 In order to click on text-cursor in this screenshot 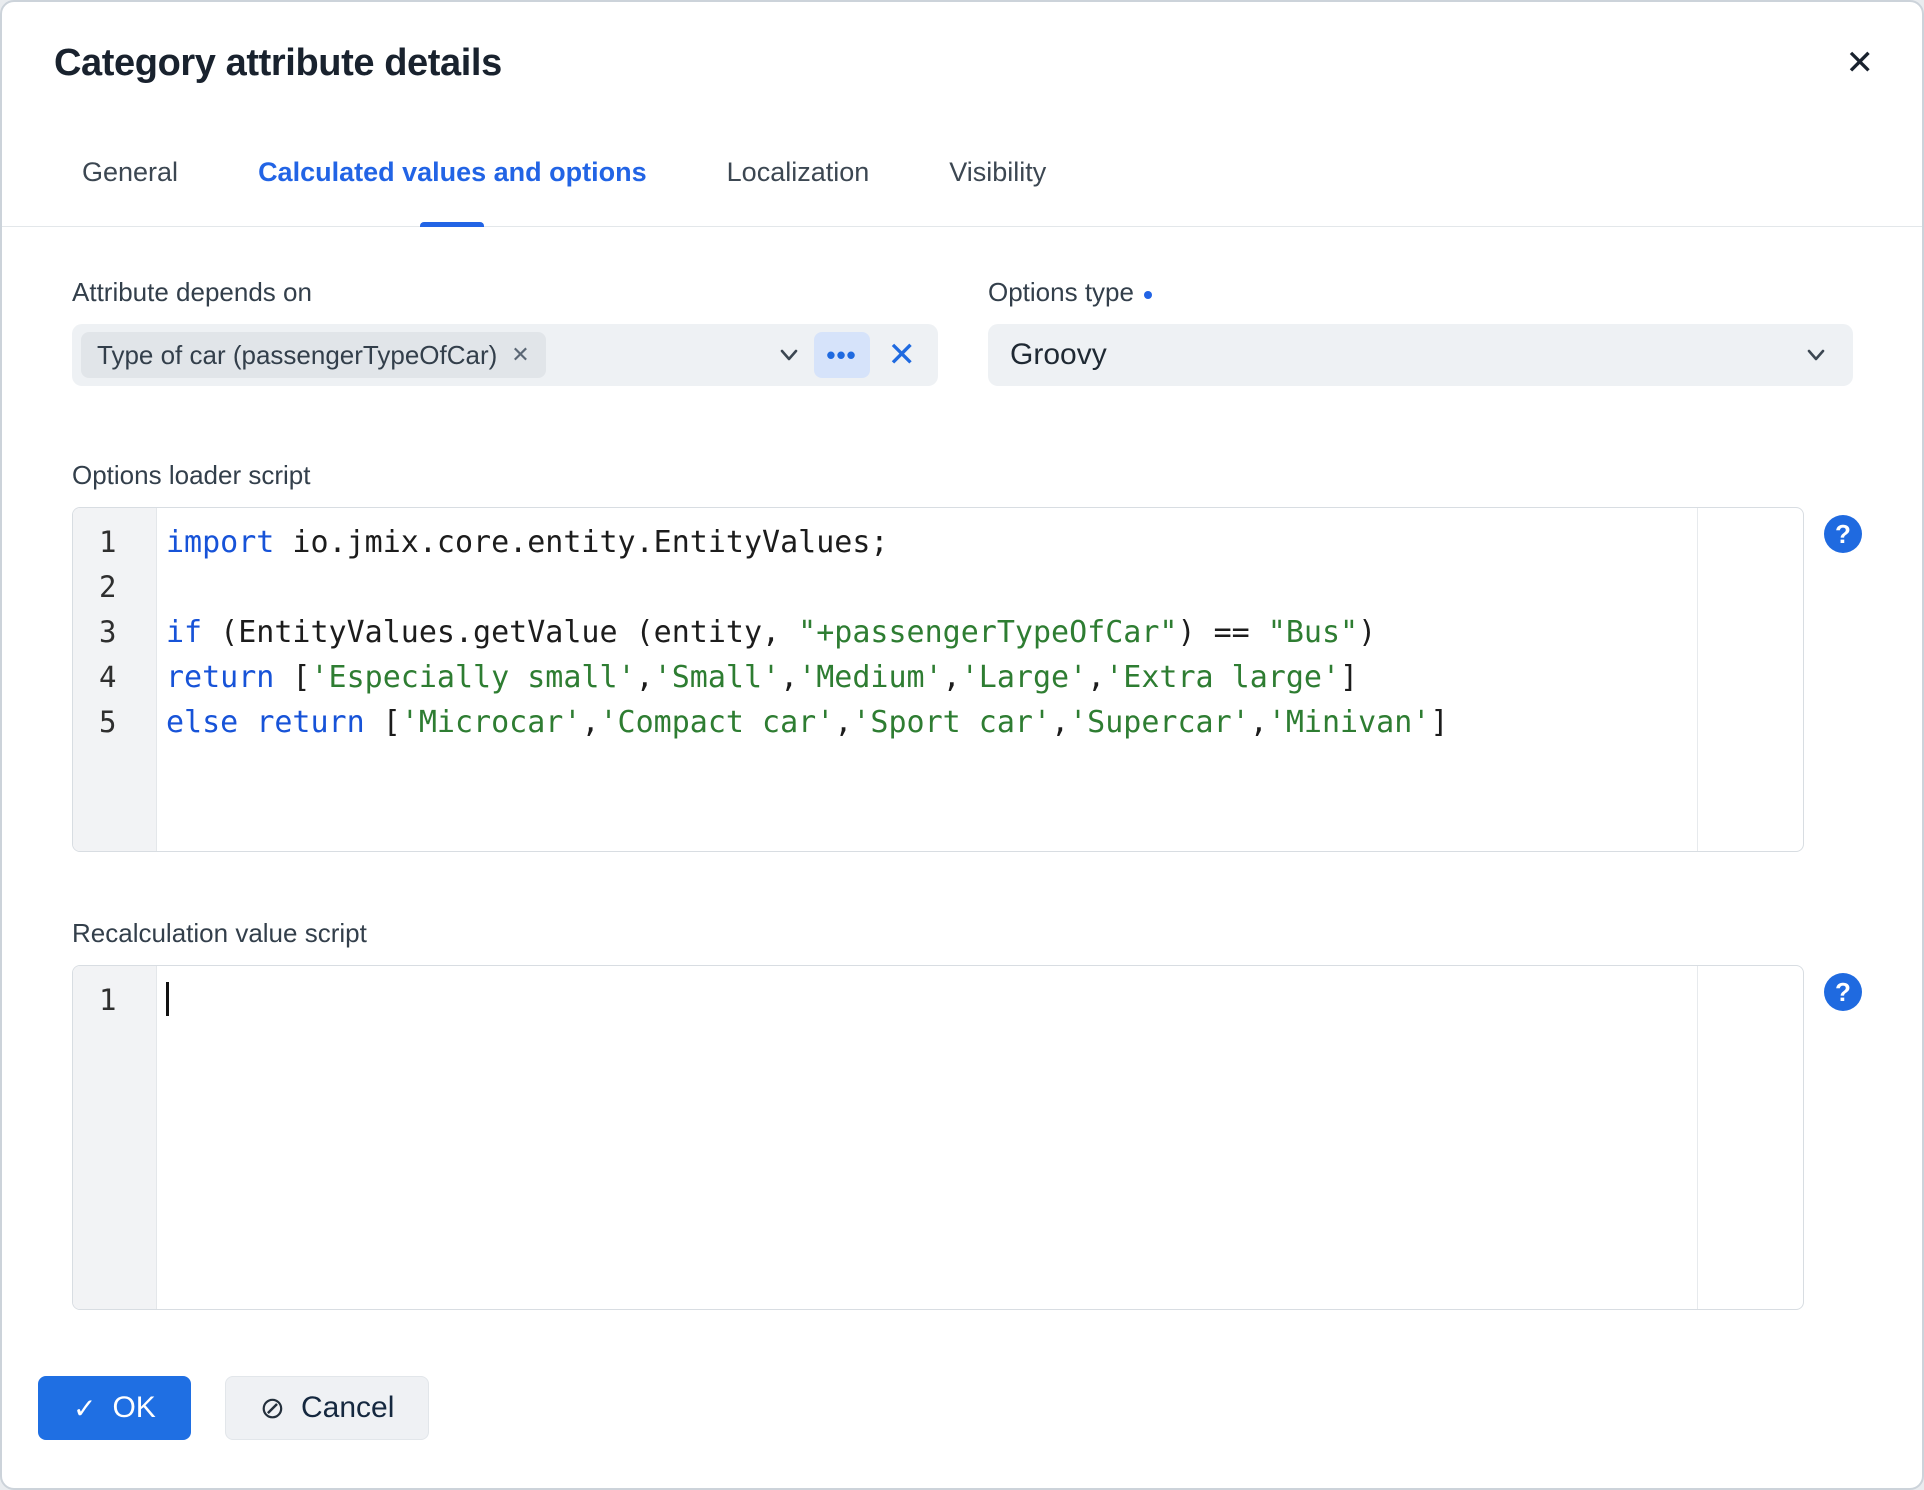, I will do `click(167, 999)`.